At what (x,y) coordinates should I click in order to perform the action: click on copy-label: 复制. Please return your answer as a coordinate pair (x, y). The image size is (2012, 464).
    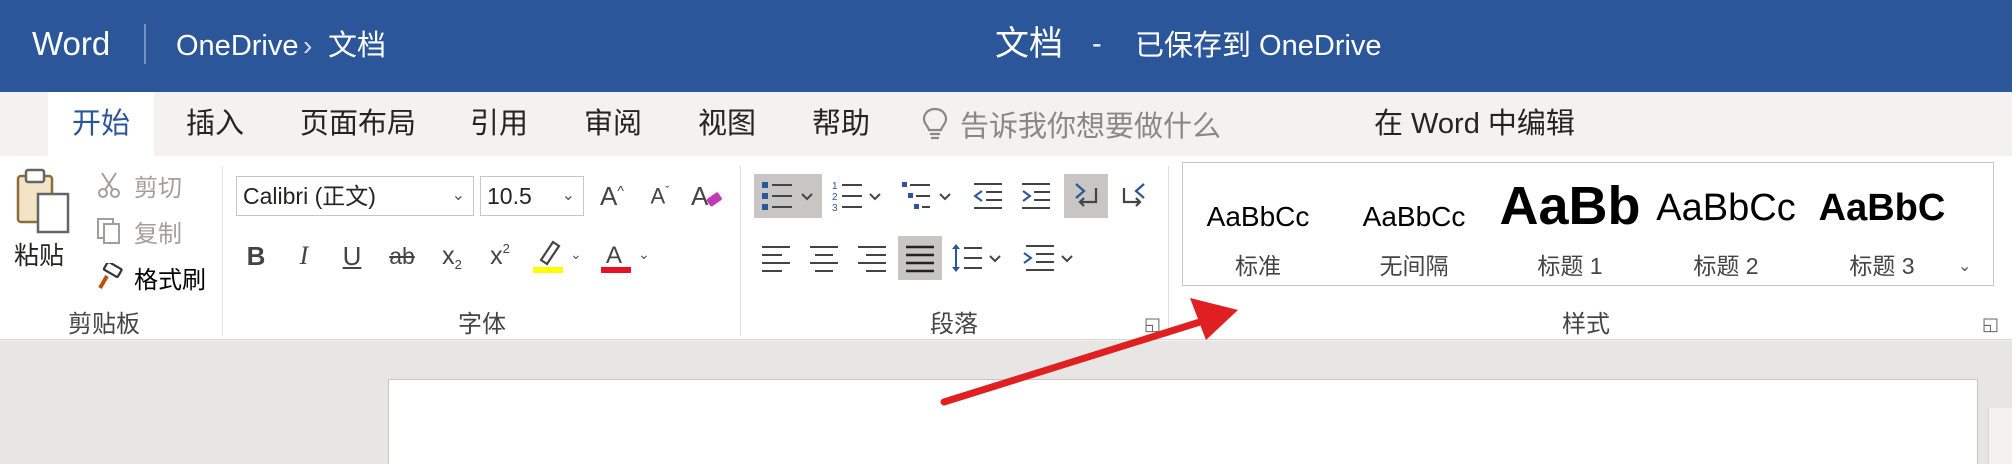
    Looking at the image, I should click on (158, 234).